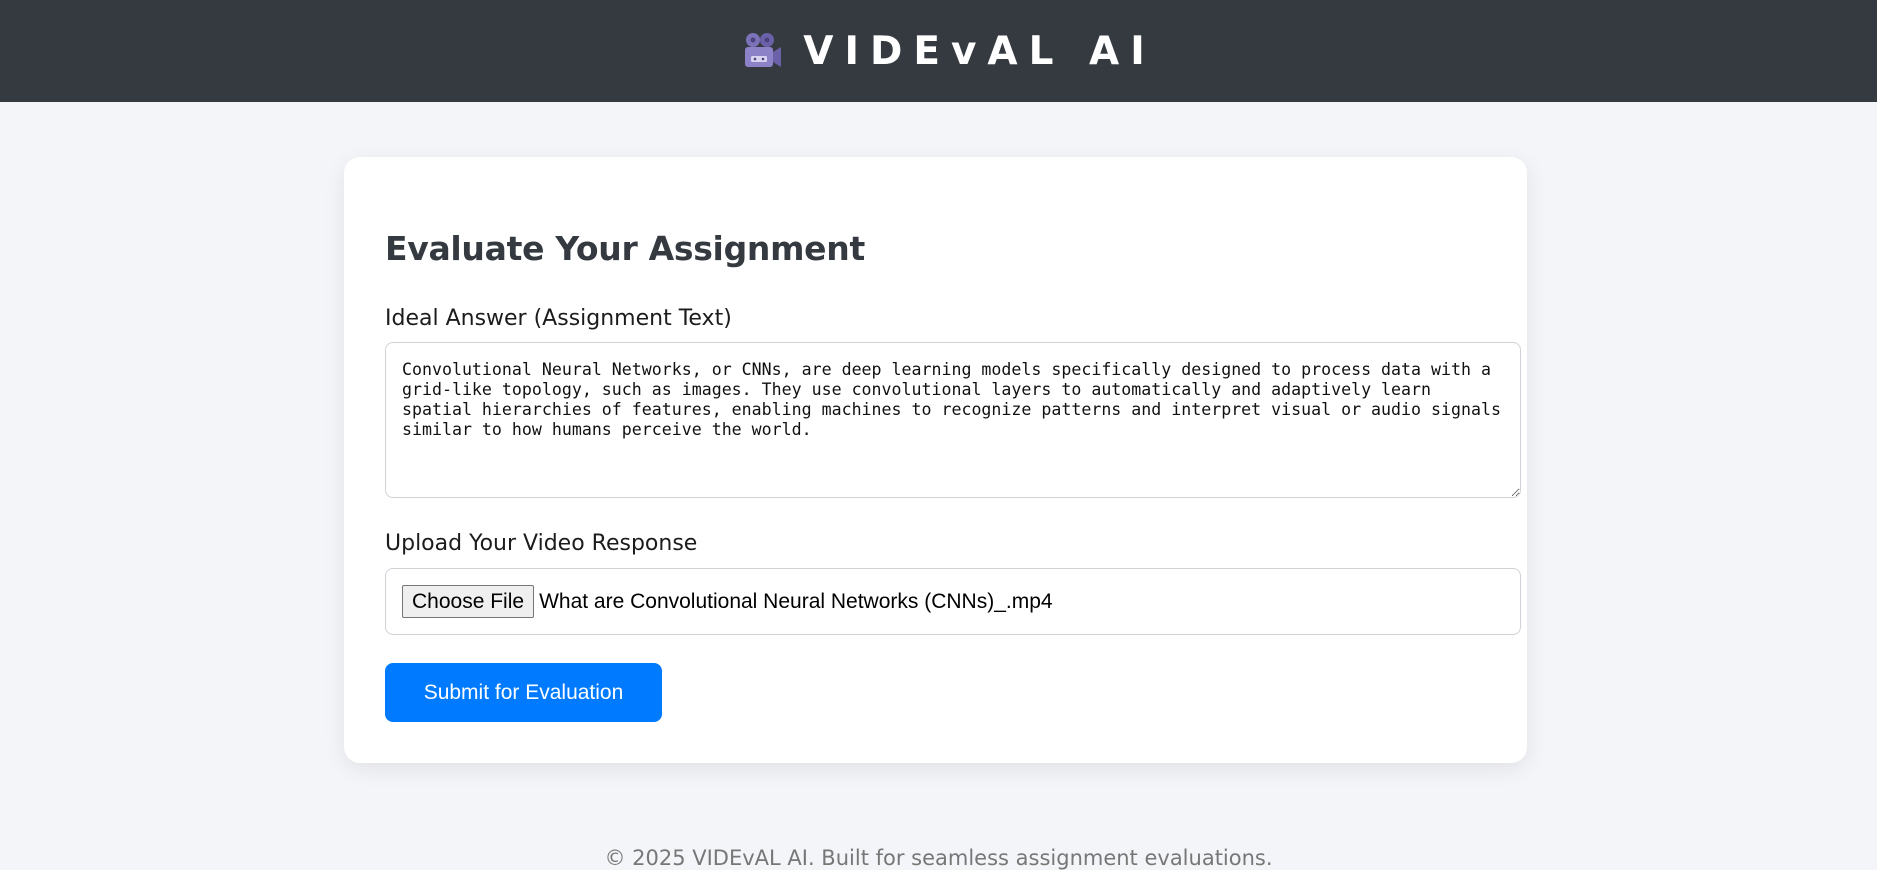 The image size is (1877, 870). Describe the element at coordinates (541, 543) in the screenshot. I see `upload-video-label: Upload Your Video Response` at that location.